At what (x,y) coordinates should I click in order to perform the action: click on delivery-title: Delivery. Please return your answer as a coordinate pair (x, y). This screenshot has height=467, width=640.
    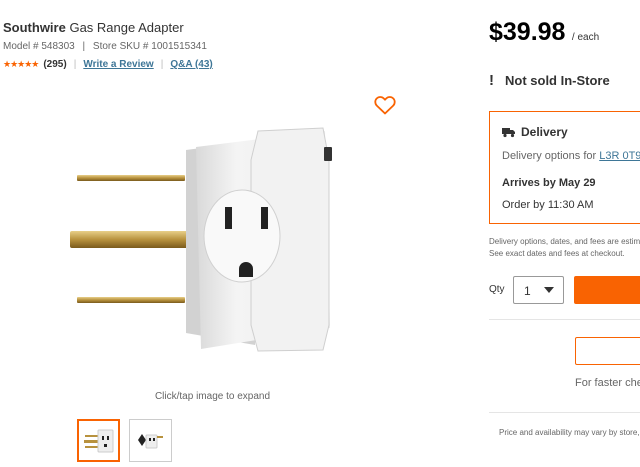
    Looking at the image, I should click on (544, 132).